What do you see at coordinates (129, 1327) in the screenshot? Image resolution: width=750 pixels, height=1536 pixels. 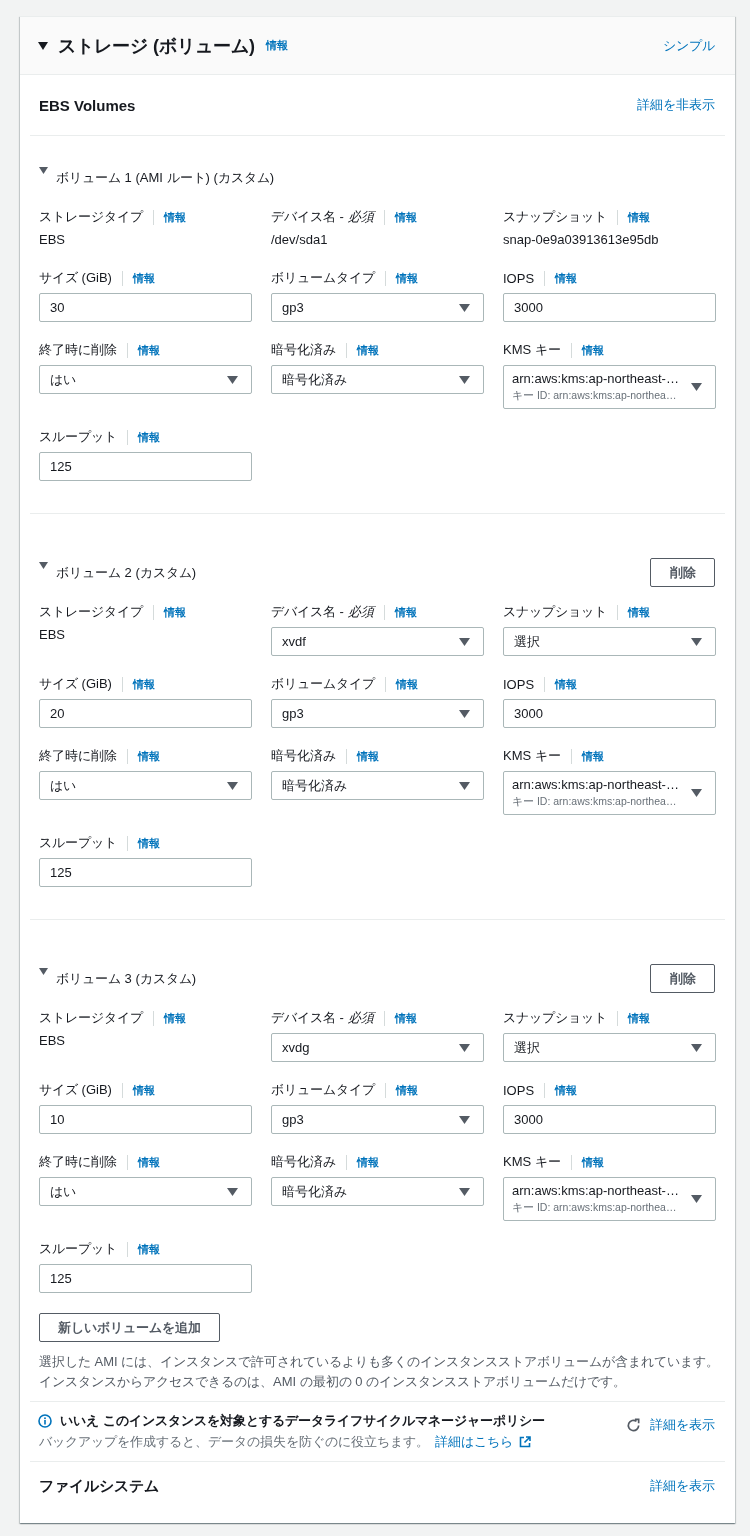 I see `add-volume-button: 新しいボリュームを追加` at bounding box center [129, 1327].